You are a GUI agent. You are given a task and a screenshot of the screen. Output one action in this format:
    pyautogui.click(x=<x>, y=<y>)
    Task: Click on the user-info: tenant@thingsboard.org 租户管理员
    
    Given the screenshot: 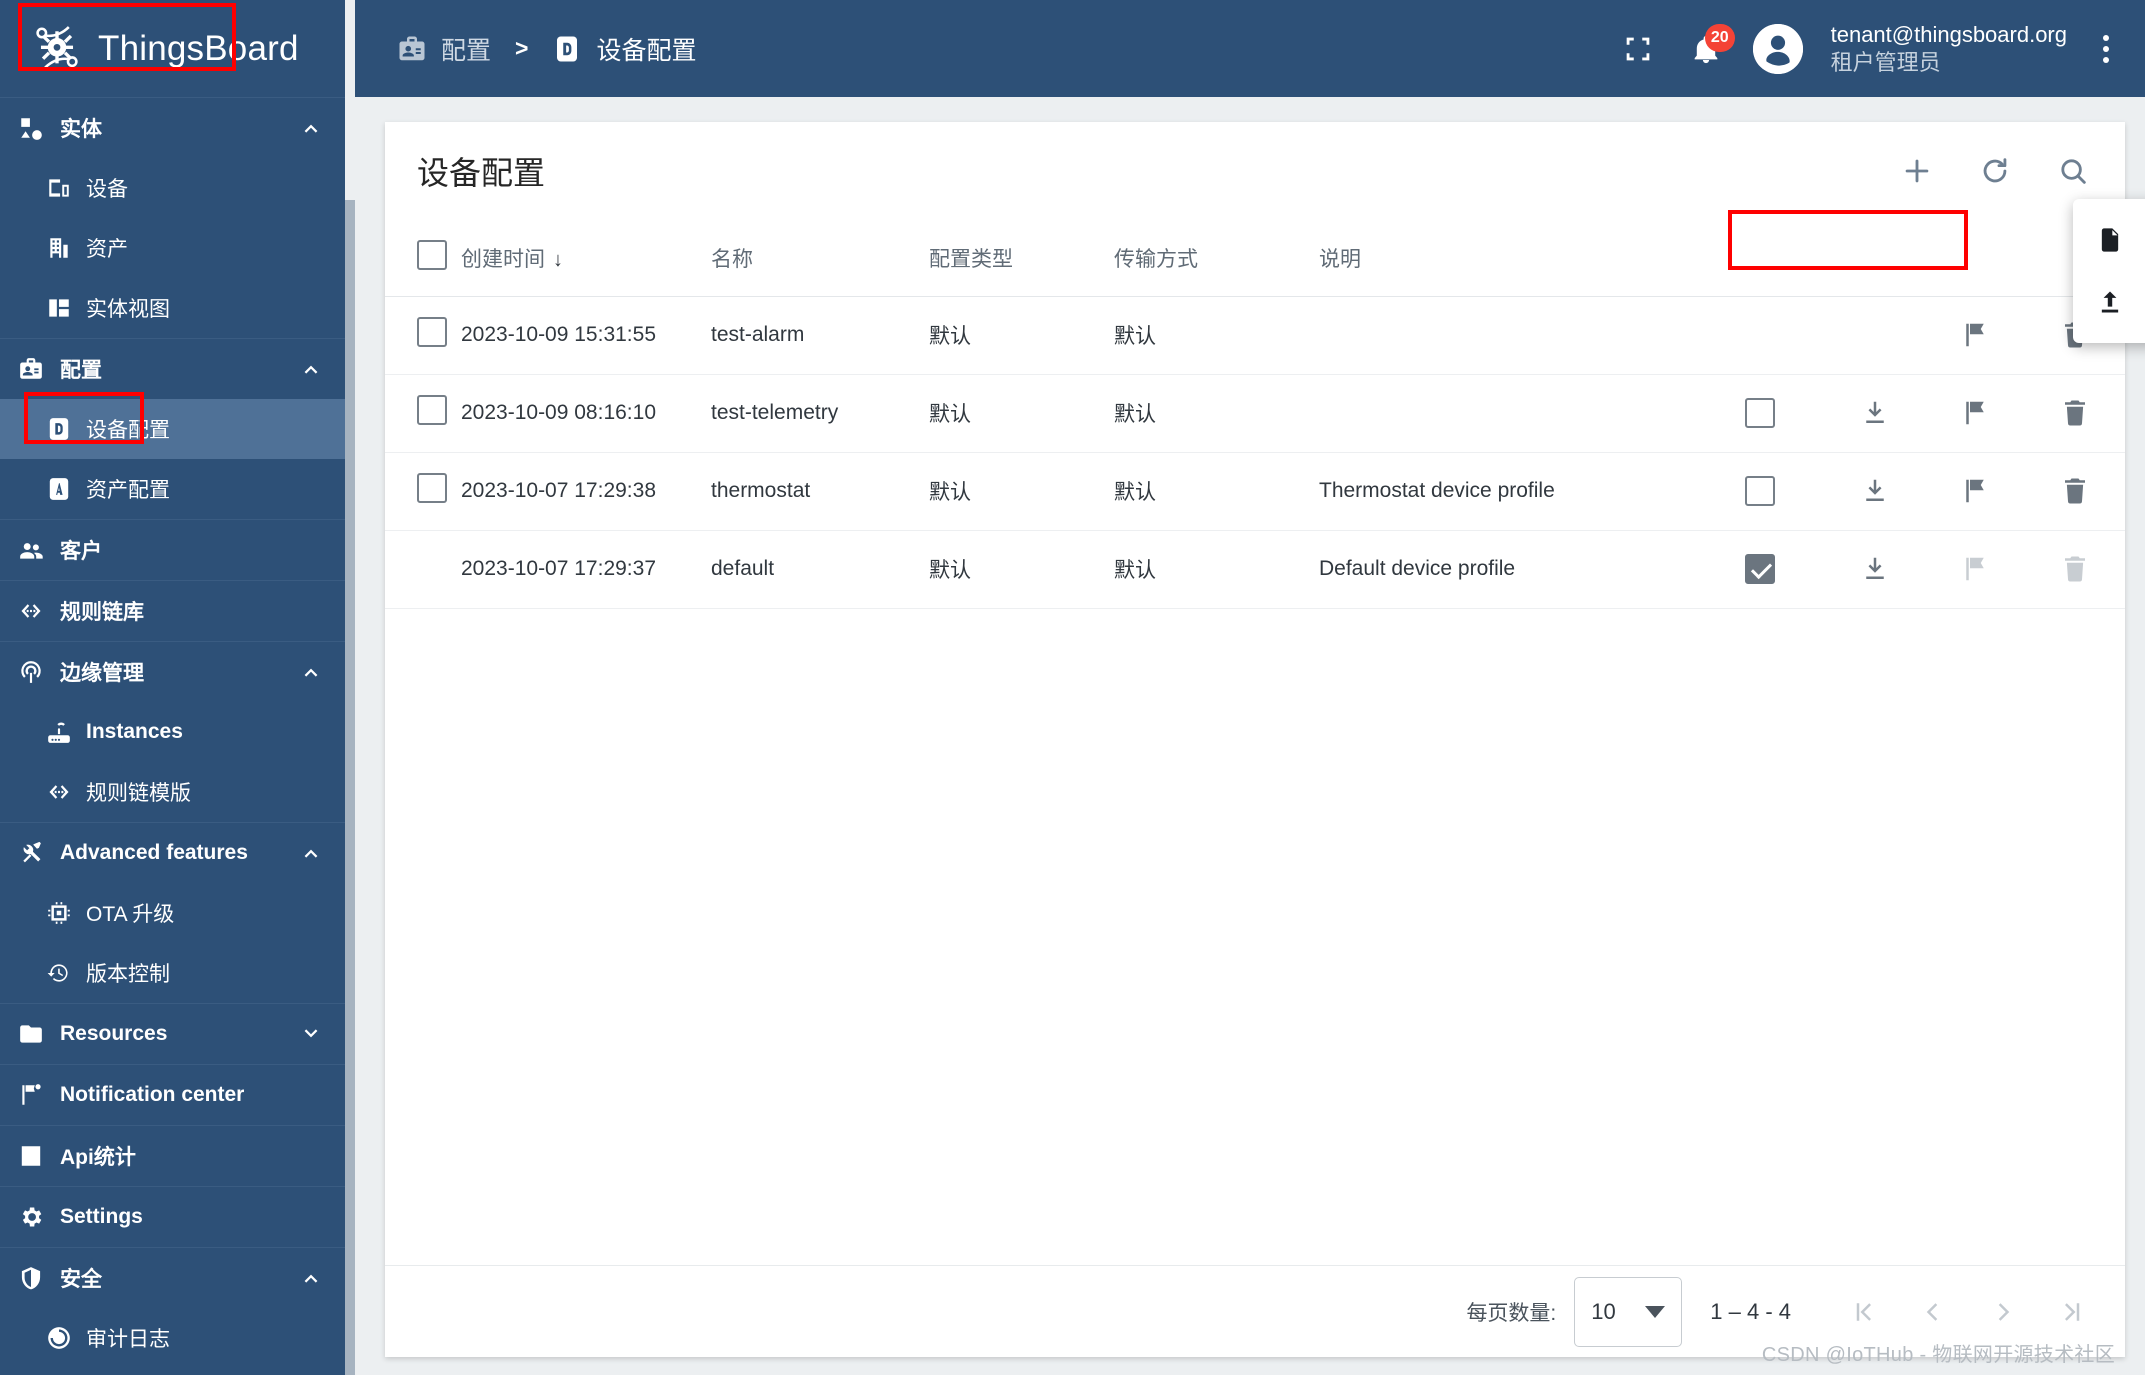 What is the action you would take?
    pyautogui.click(x=1949, y=48)
    